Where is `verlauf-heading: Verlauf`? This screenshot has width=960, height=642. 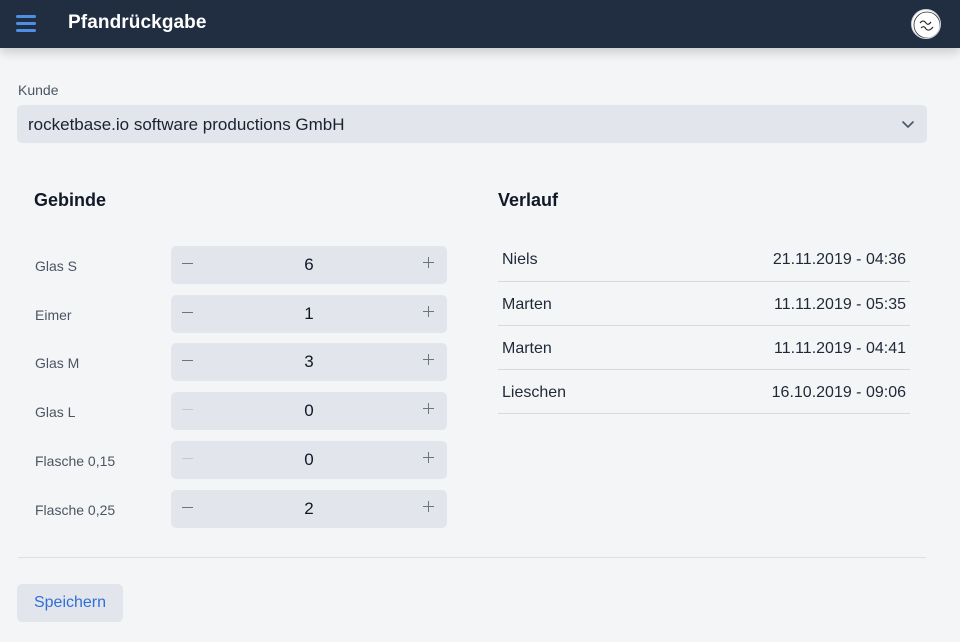
verlauf-heading: Verlauf is located at coordinates (528, 200).